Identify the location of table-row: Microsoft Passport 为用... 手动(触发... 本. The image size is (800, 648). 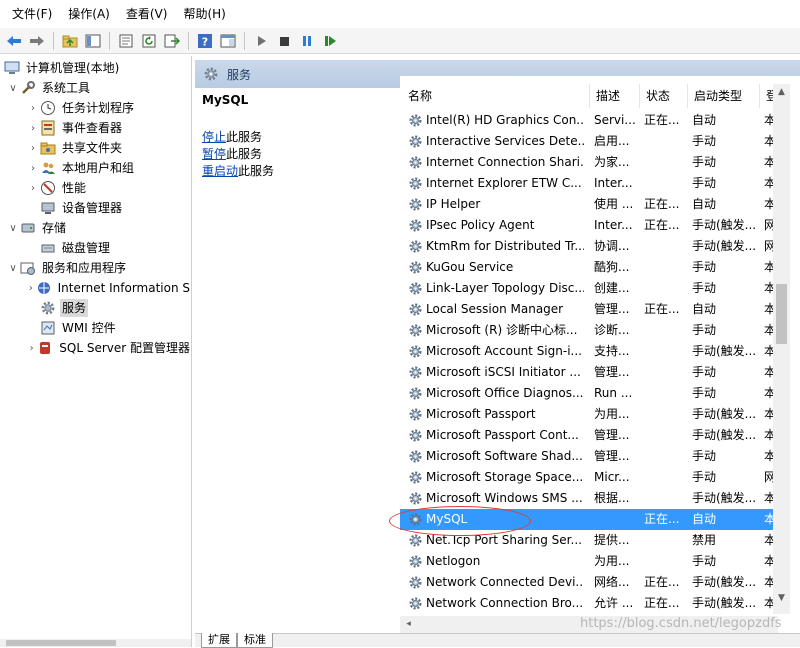
(588, 414).